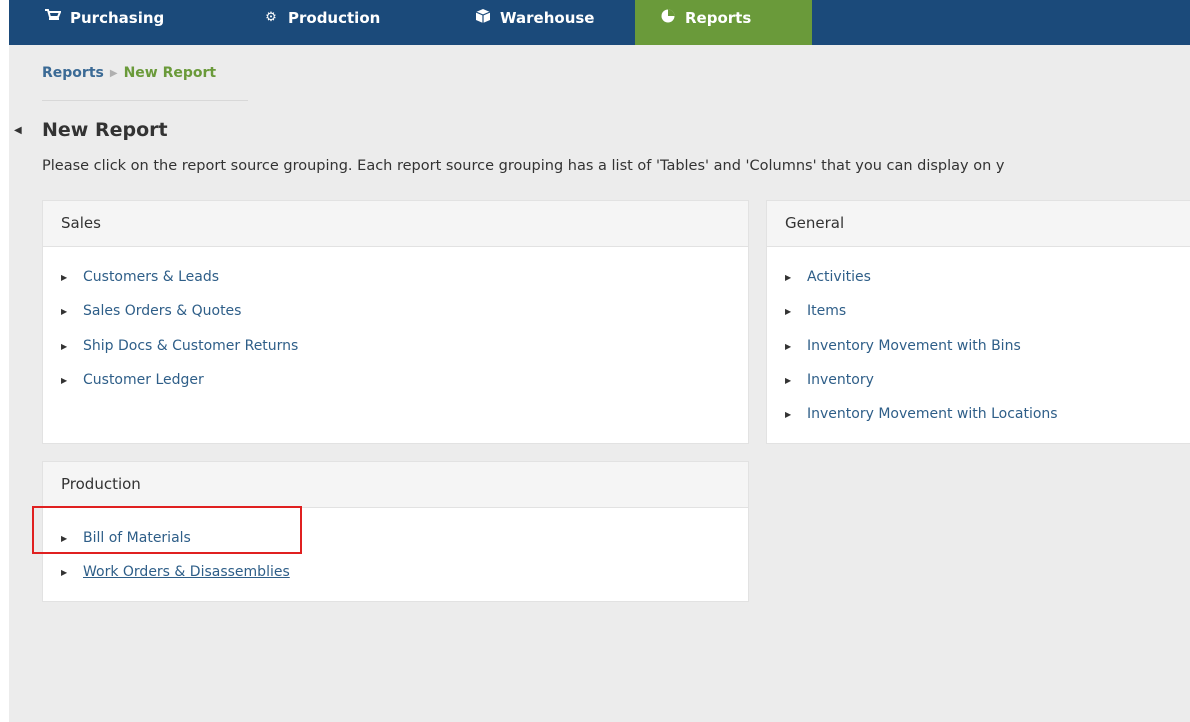 This screenshot has height=722, width=1190. I want to click on nav-item-production: ⚙ Production, so click(357, 22).